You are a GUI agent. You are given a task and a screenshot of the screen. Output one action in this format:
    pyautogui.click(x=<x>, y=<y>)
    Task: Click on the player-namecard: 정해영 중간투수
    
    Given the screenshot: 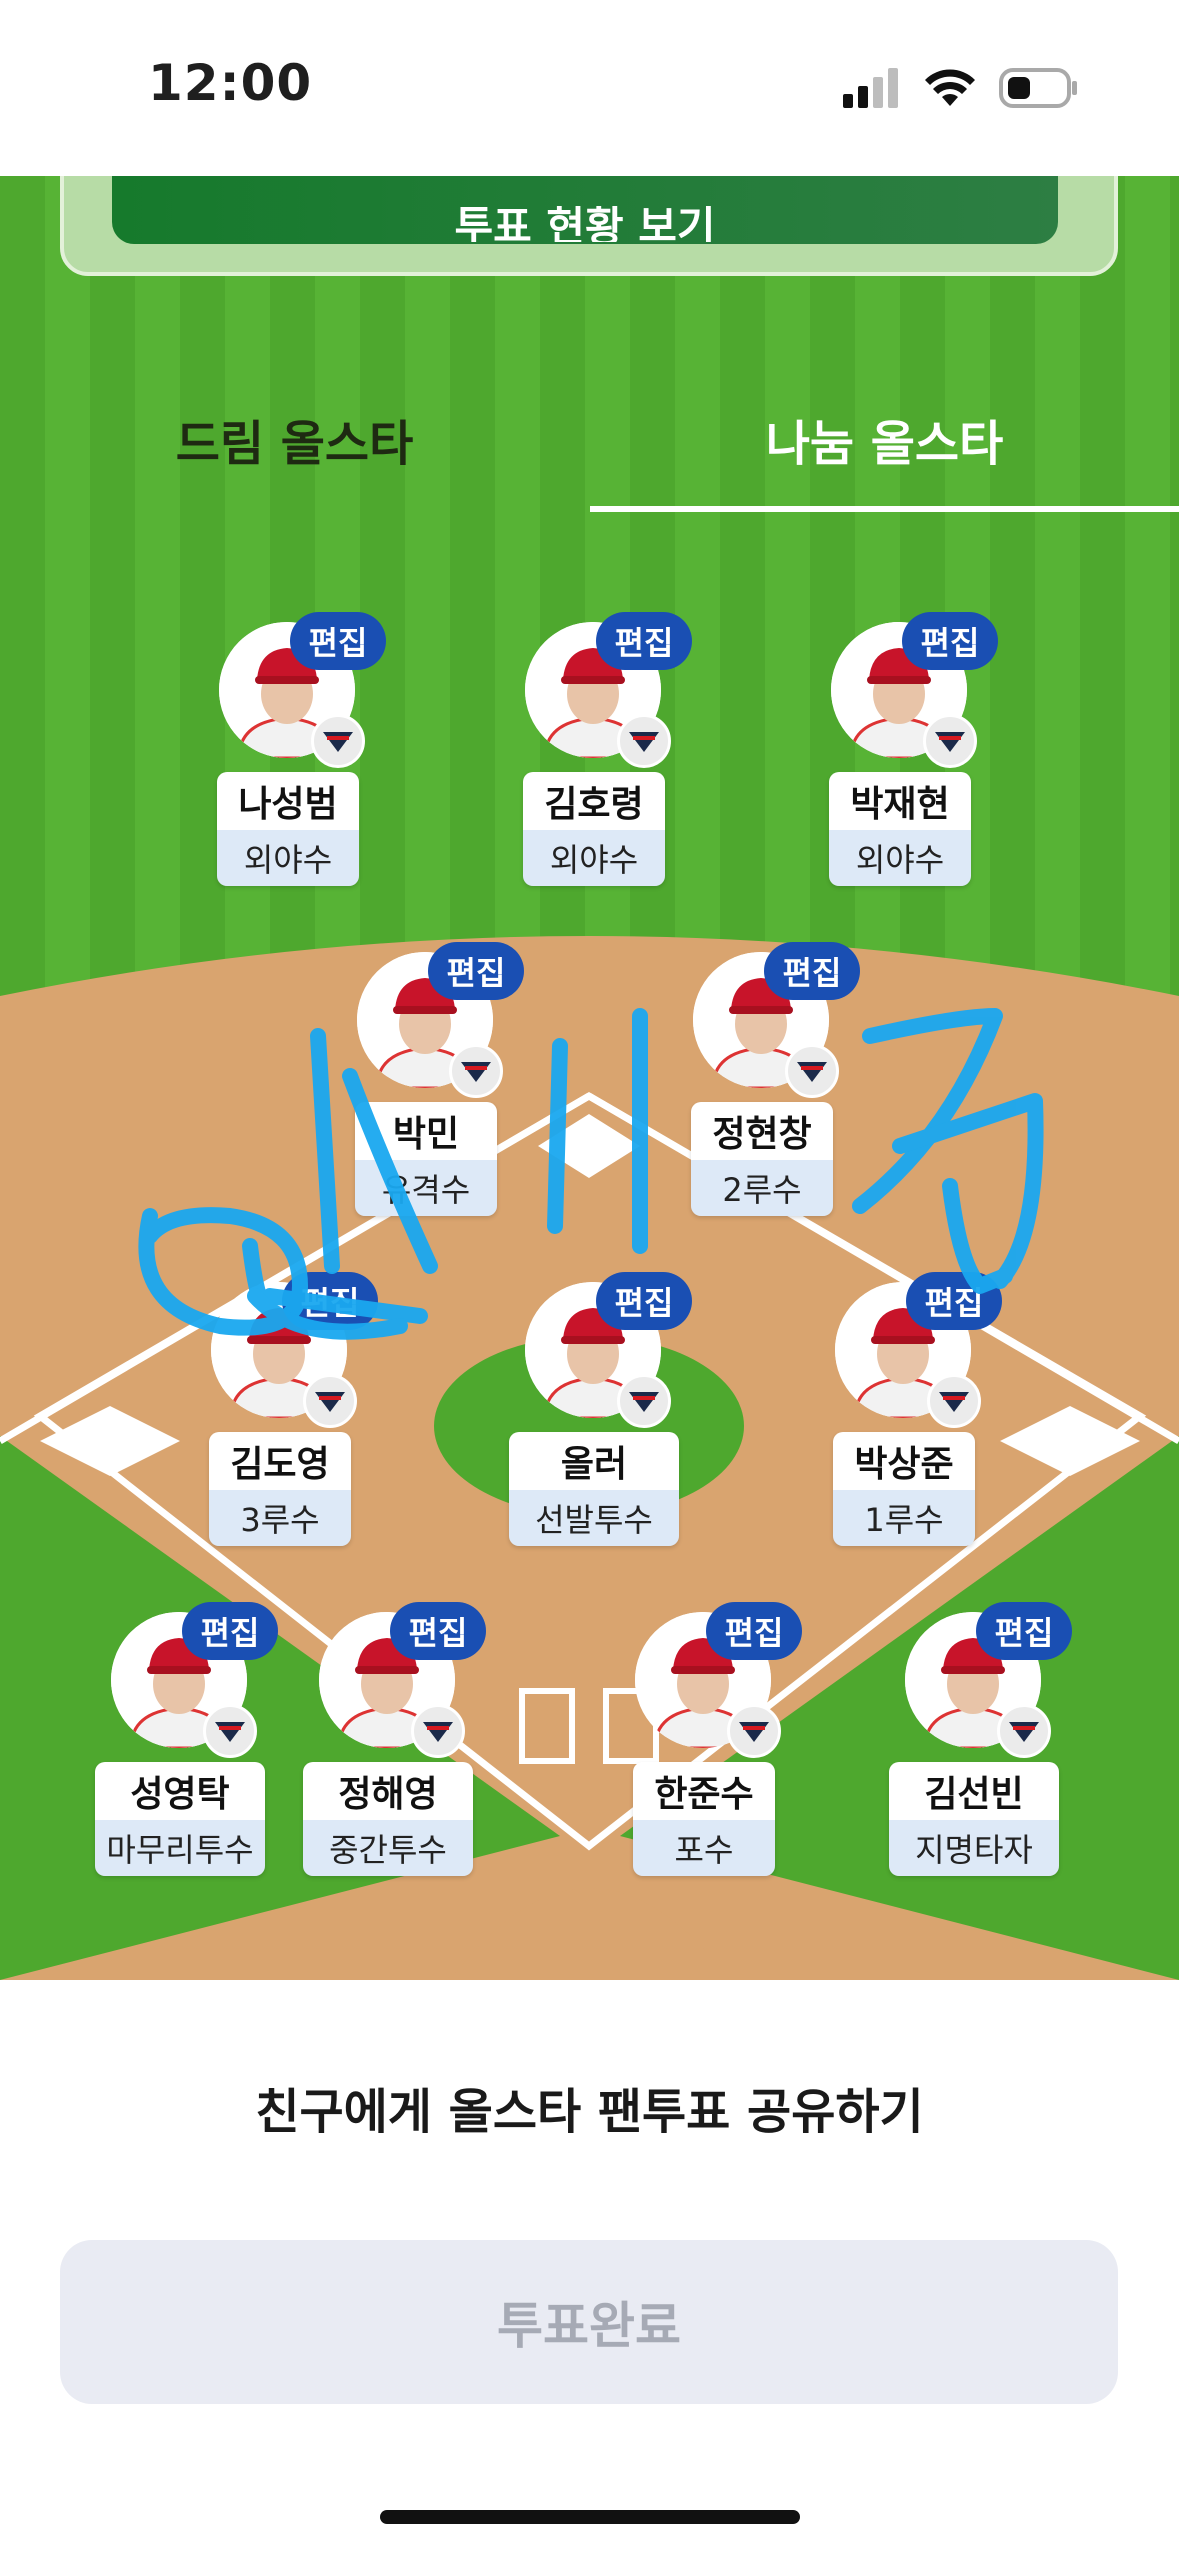 What is the action you would take?
    pyautogui.click(x=388, y=1819)
    